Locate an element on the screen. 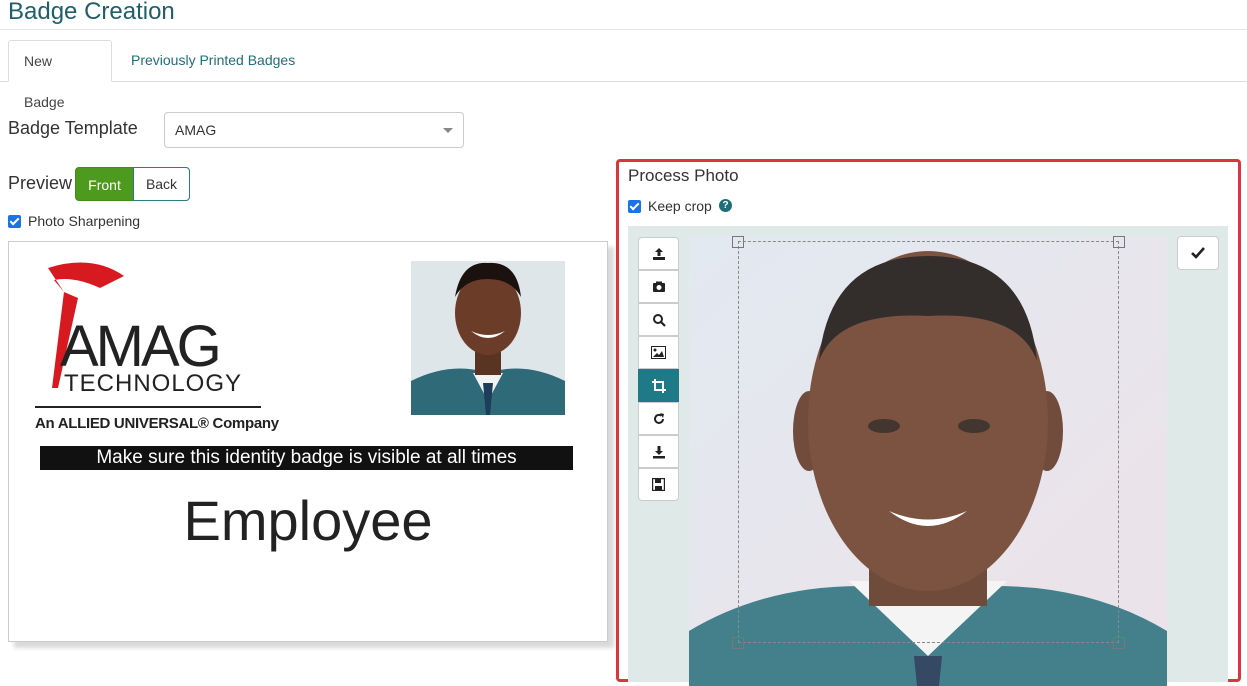 The height and width of the screenshot is (686, 1247). search-icon is located at coordinates (658, 319).